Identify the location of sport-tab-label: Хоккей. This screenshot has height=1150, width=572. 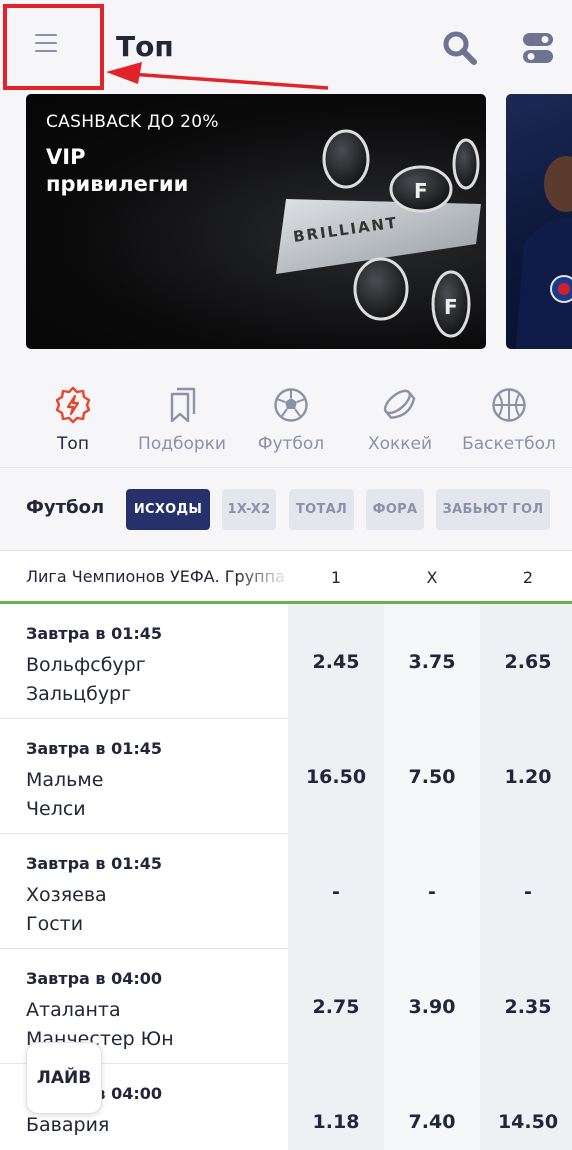
(400, 444).